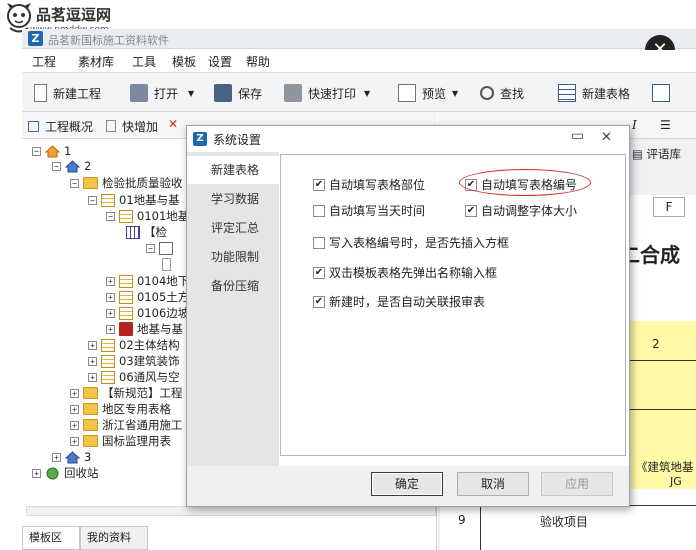 The height and width of the screenshot is (550, 696). I want to click on new-table-button: 新建表格, so click(594, 93).